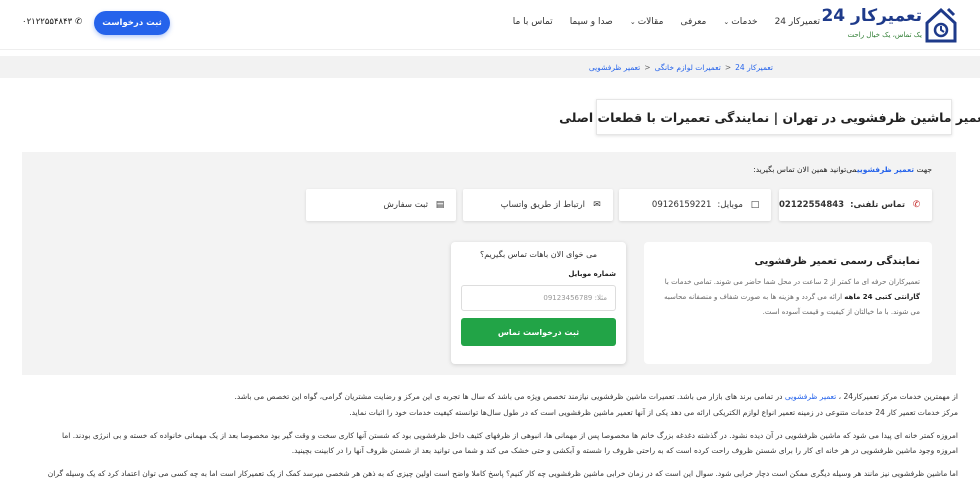  I want to click on mobile-icon: □, so click(755, 205).